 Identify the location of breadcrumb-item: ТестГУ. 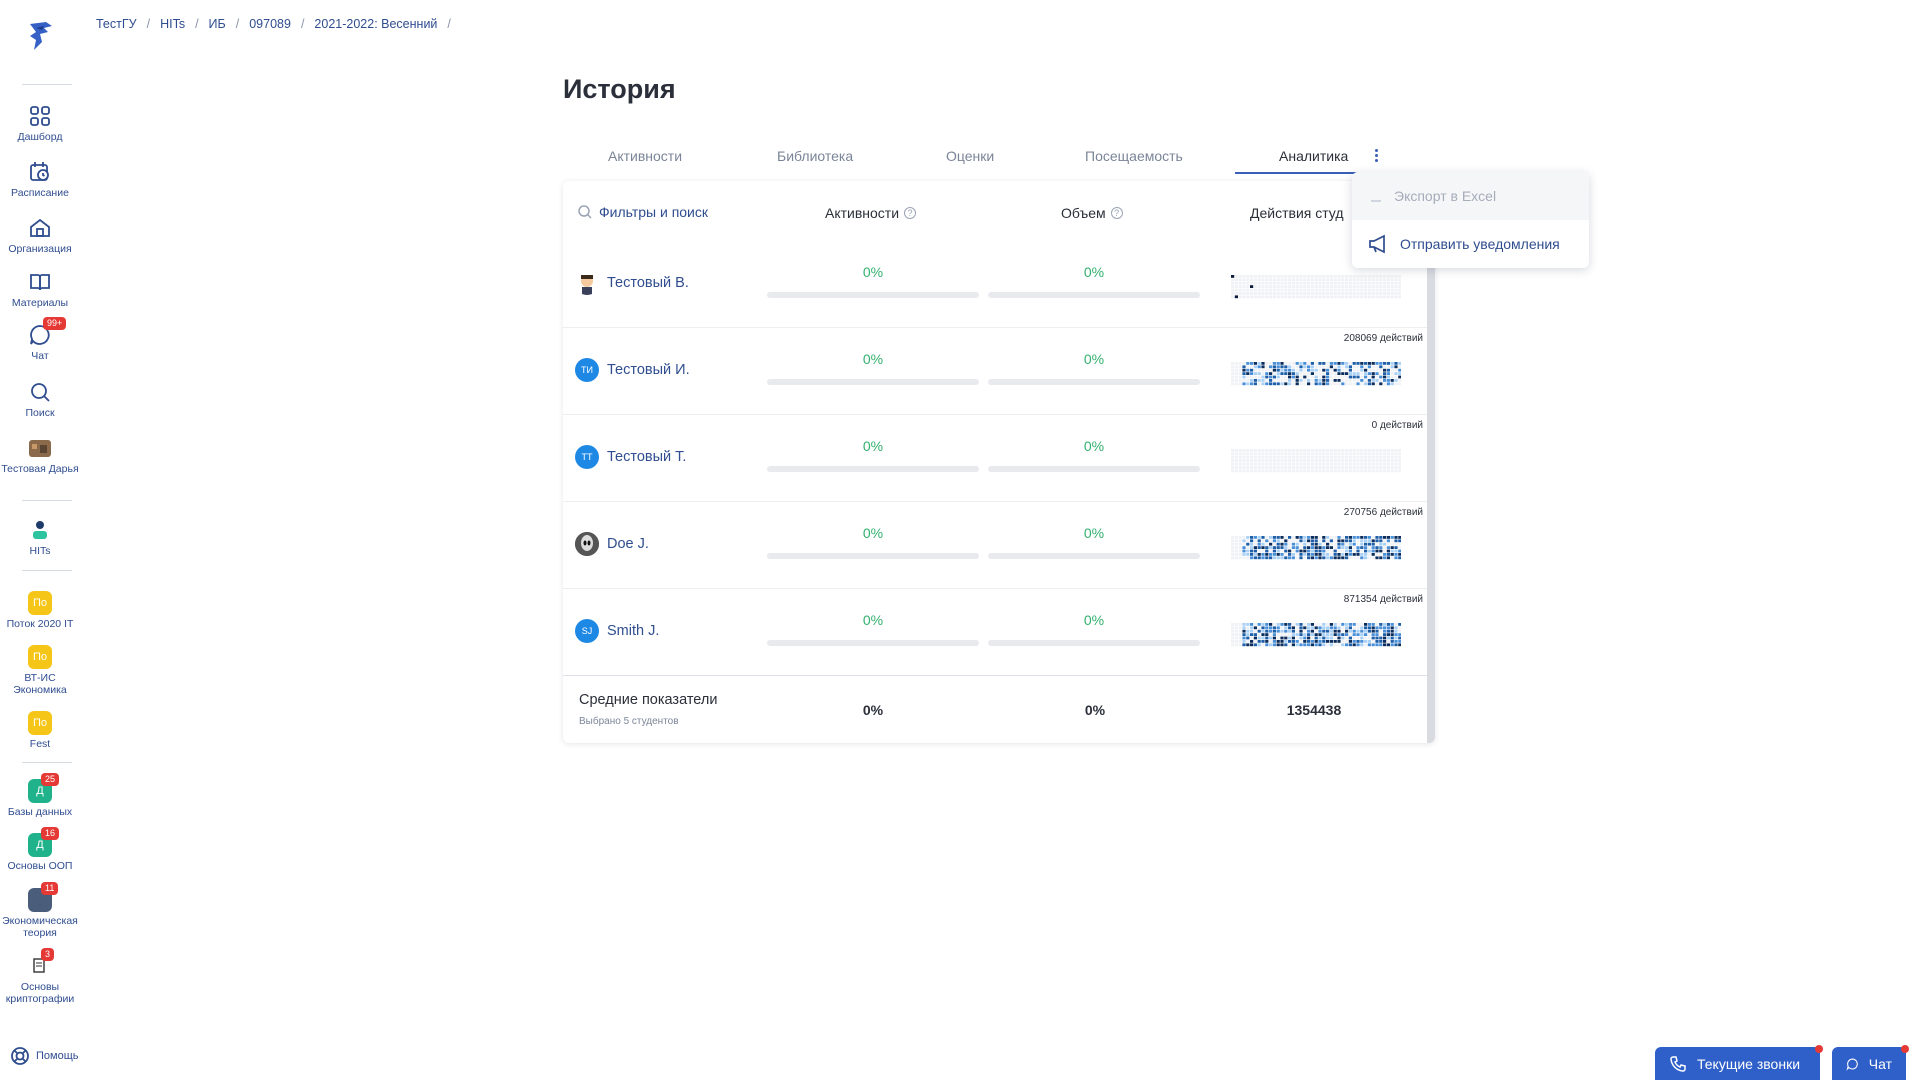
(116, 24).